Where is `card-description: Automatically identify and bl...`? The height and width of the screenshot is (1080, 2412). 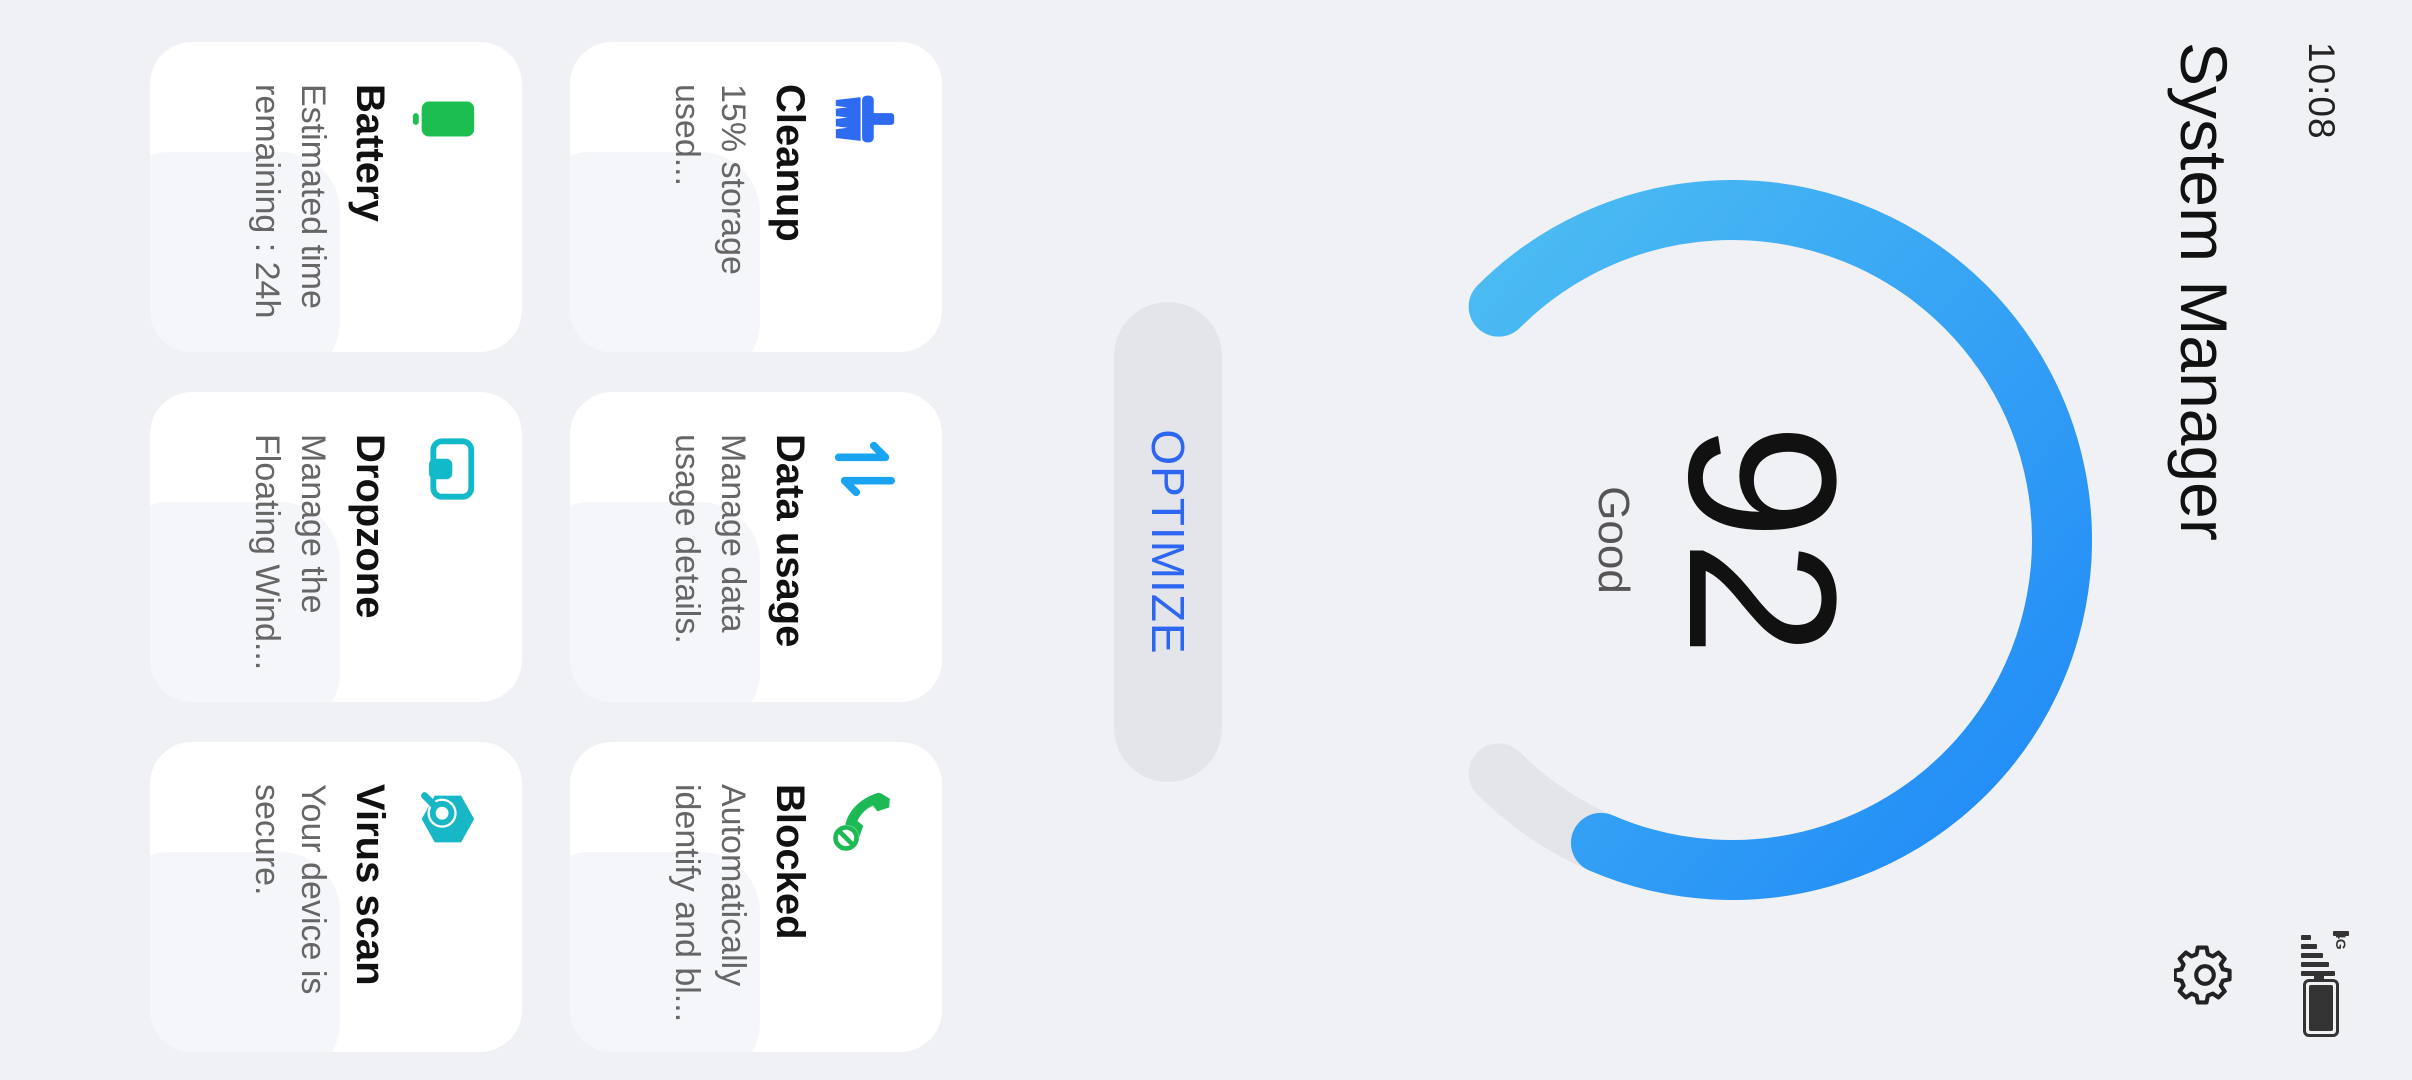 card-description: Automatically identify and bl... is located at coordinates (710, 903).